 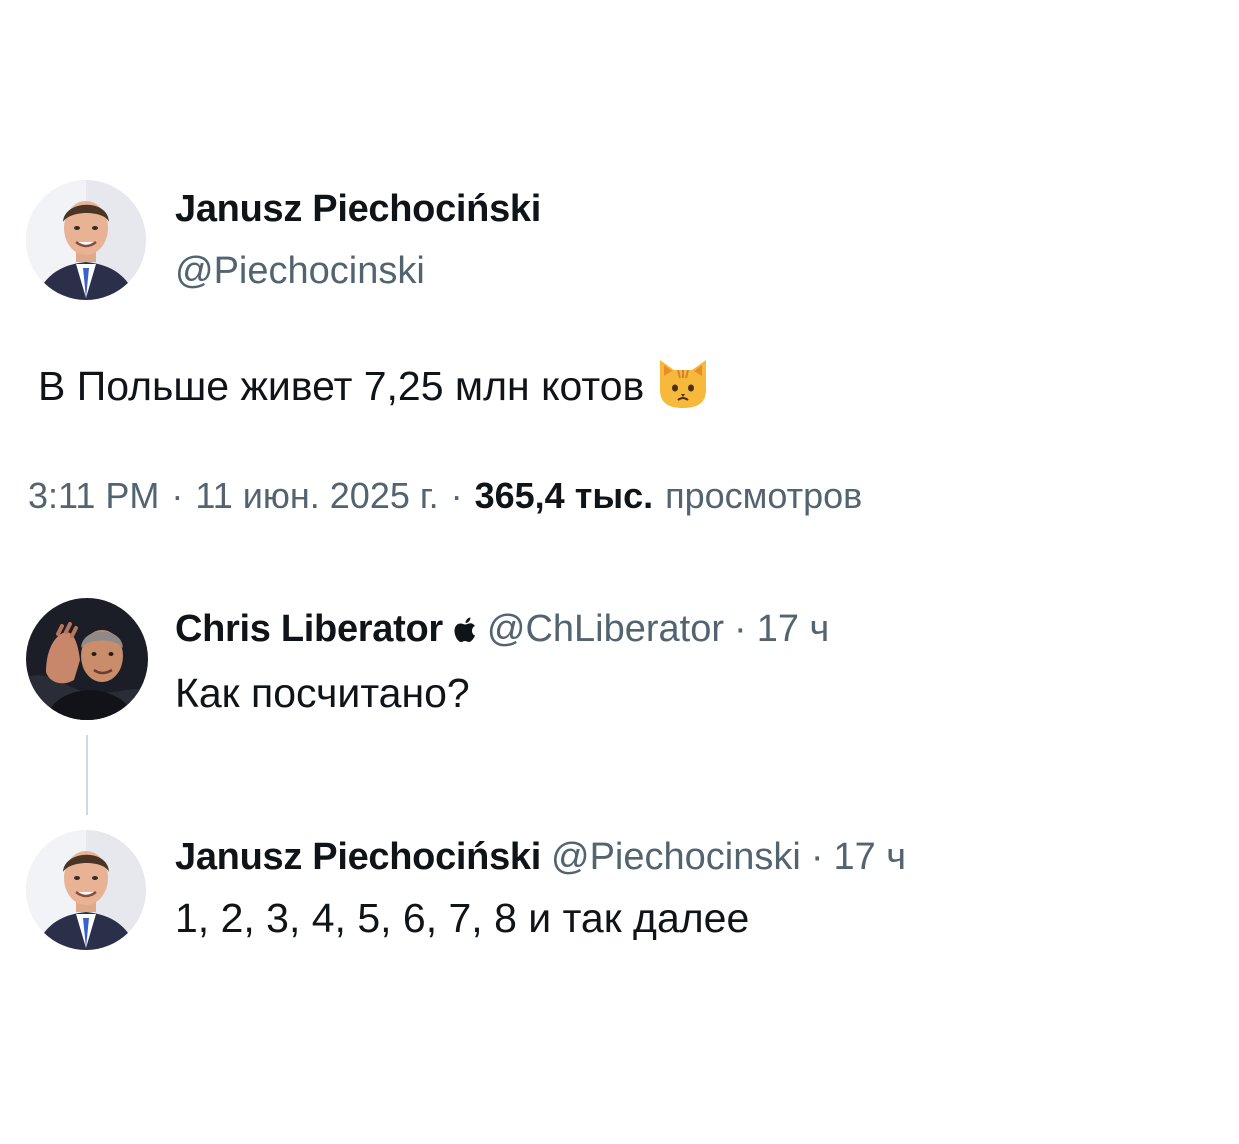 What do you see at coordinates (300, 271) in the screenshot?
I see `author-handle: @Piechocinski` at bounding box center [300, 271].